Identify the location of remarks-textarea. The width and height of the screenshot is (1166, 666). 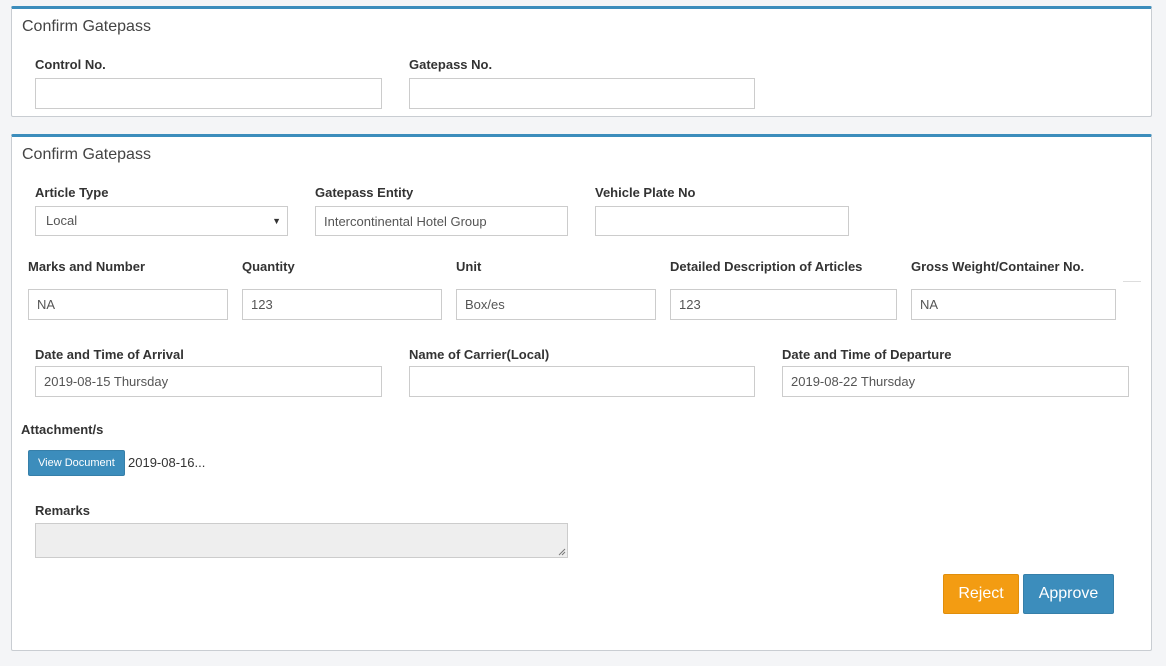
(301, 540).